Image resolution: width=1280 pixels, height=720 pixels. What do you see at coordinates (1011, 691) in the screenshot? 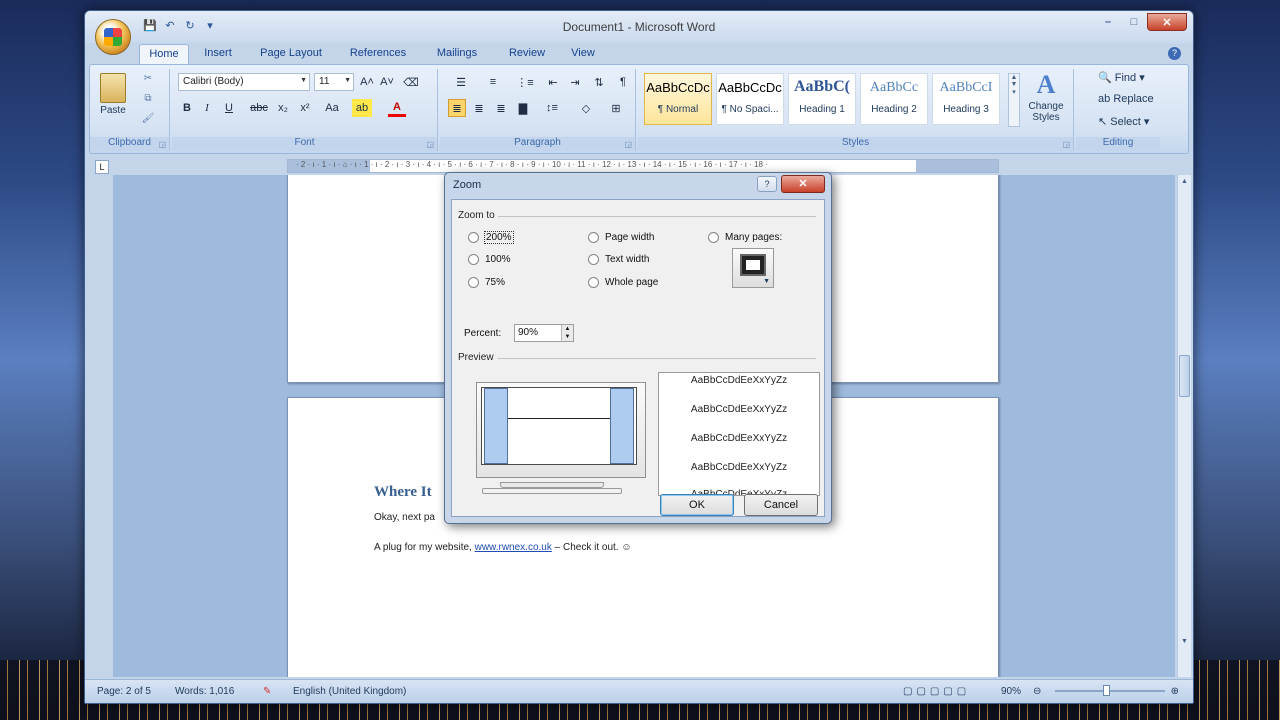
I see `zoom-level: 90%` at bounding box center [1011, 691].